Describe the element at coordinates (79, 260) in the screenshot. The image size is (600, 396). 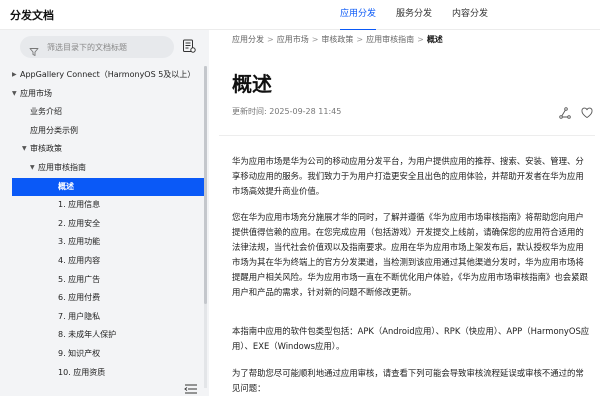
I see `sidebar-item-label: 4. 应用内容` at that location.